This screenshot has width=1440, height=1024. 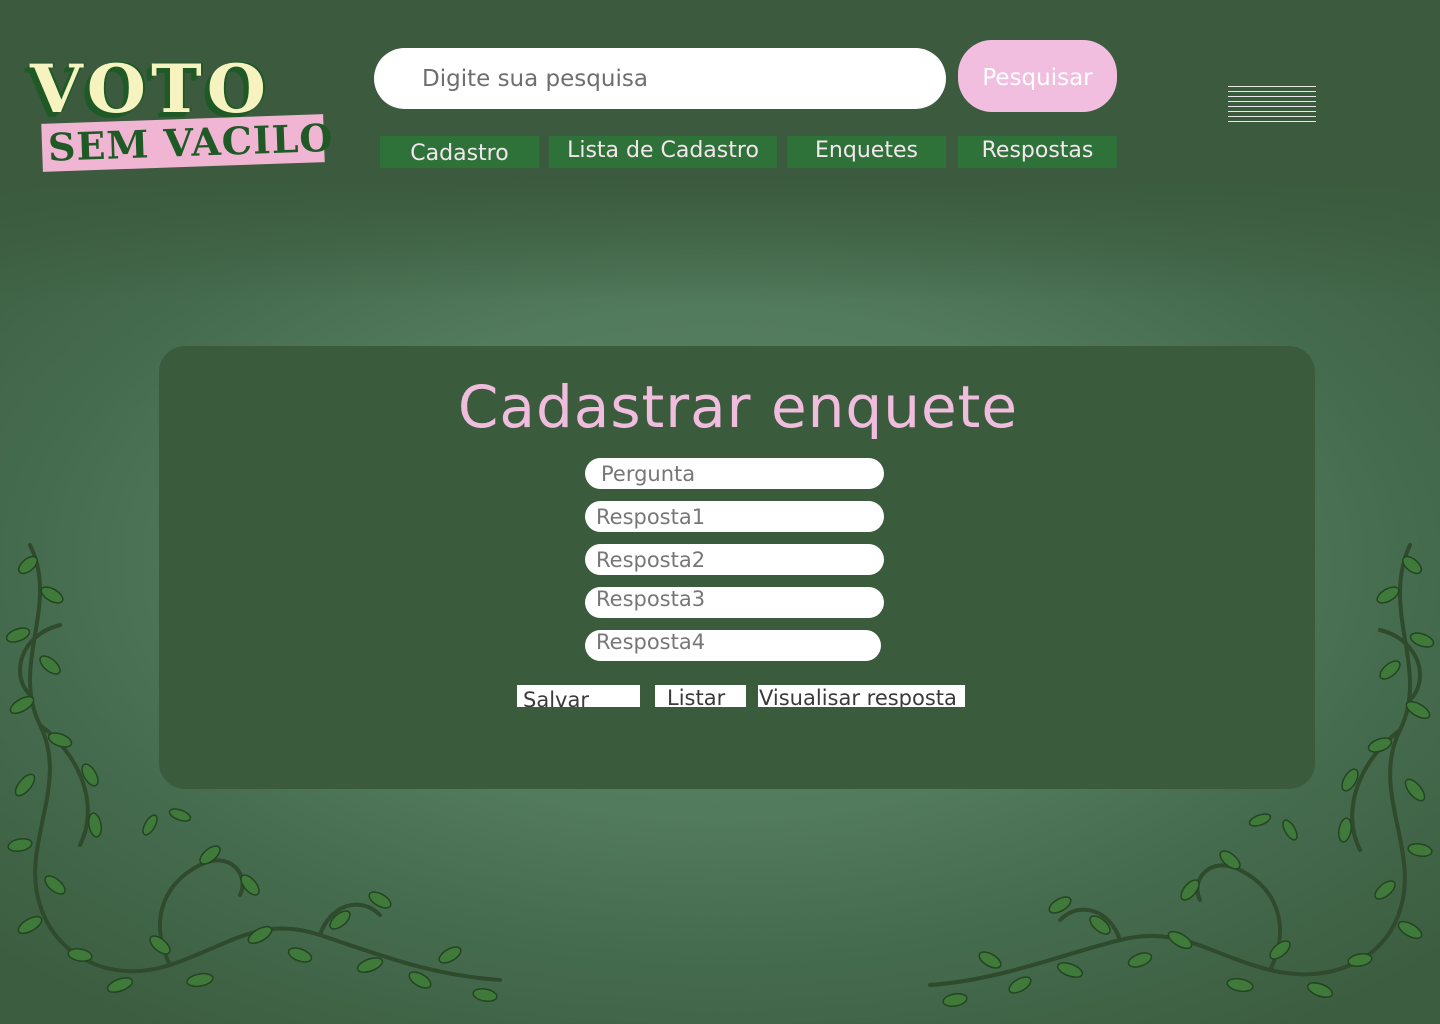 I want to click on logo-title: VOTO, so click(x=151, y=89).